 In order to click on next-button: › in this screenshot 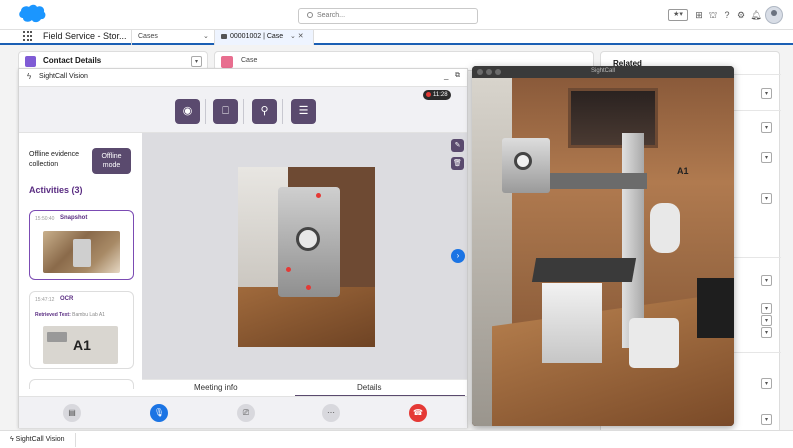, I will do `click(458, 256)`.